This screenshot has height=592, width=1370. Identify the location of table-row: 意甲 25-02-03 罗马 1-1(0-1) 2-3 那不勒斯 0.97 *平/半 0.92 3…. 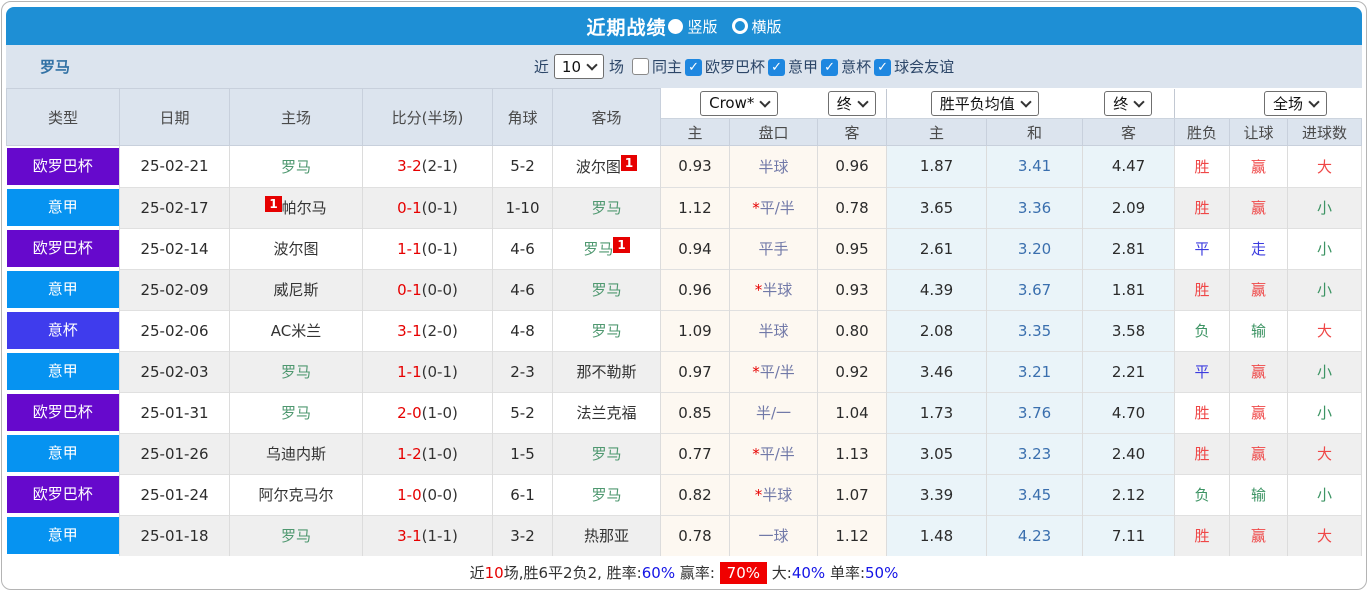
(684, 371).